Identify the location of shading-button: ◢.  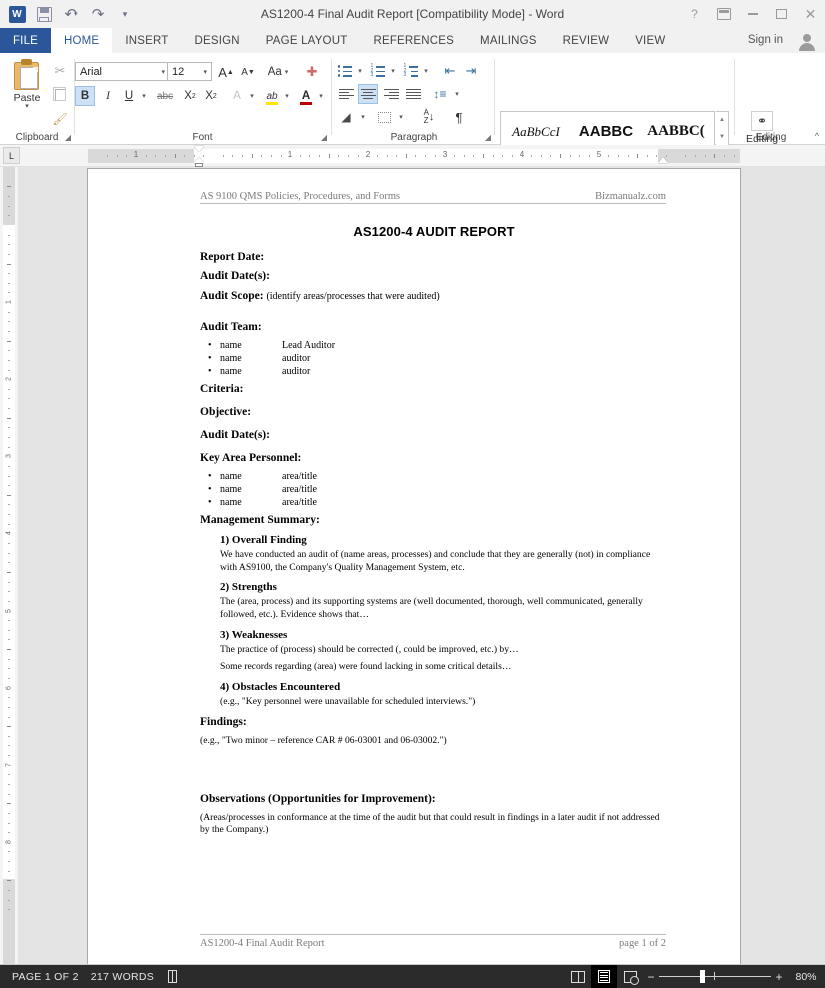
(346, 117).